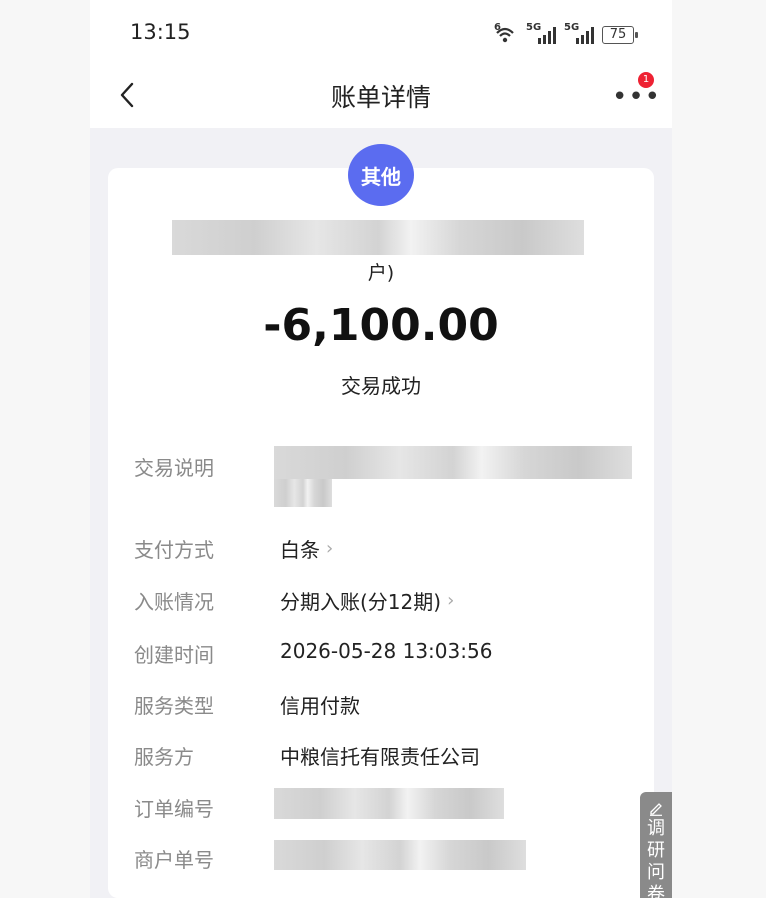 The height and width of the screenshot is (898, 766). I want to click on order-number-redacted, so click(389, 803).